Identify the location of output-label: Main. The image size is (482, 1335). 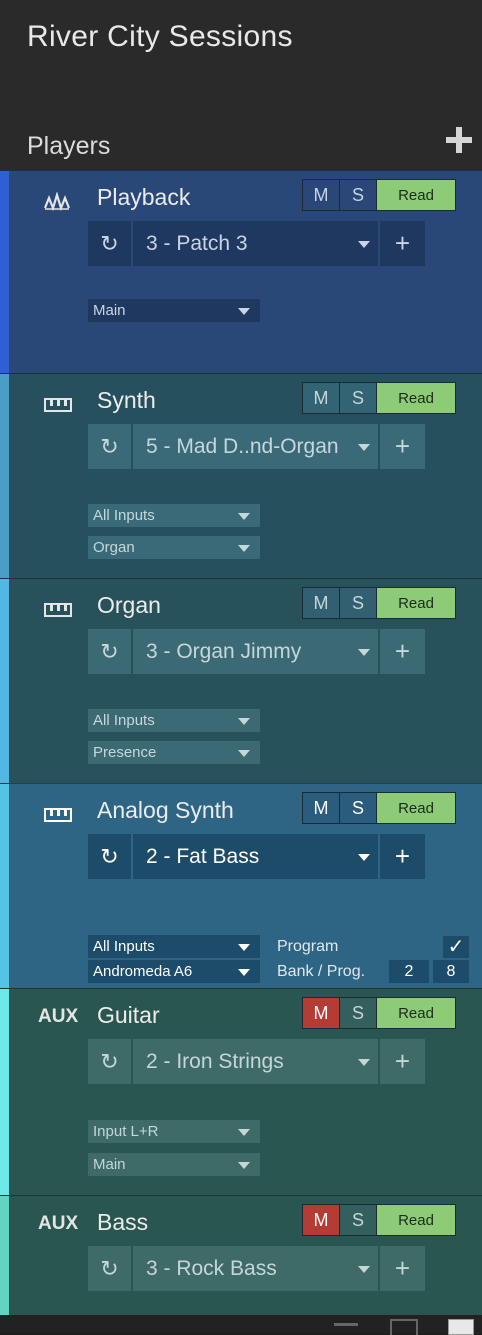
(109, 1164).